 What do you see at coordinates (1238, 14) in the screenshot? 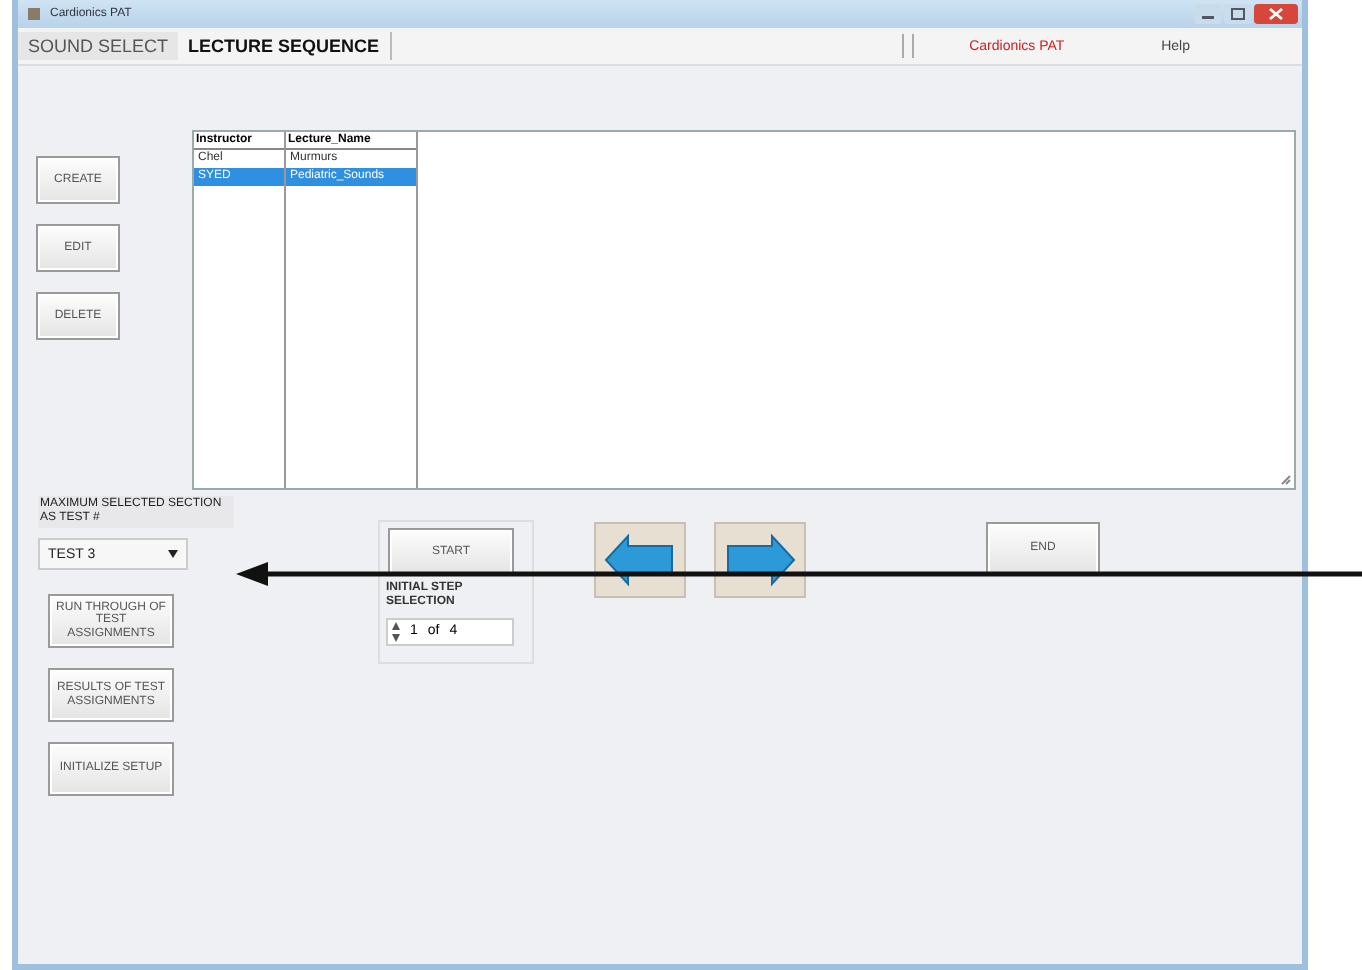
I see `maximize-icon` at bounding box center [1238, 14].